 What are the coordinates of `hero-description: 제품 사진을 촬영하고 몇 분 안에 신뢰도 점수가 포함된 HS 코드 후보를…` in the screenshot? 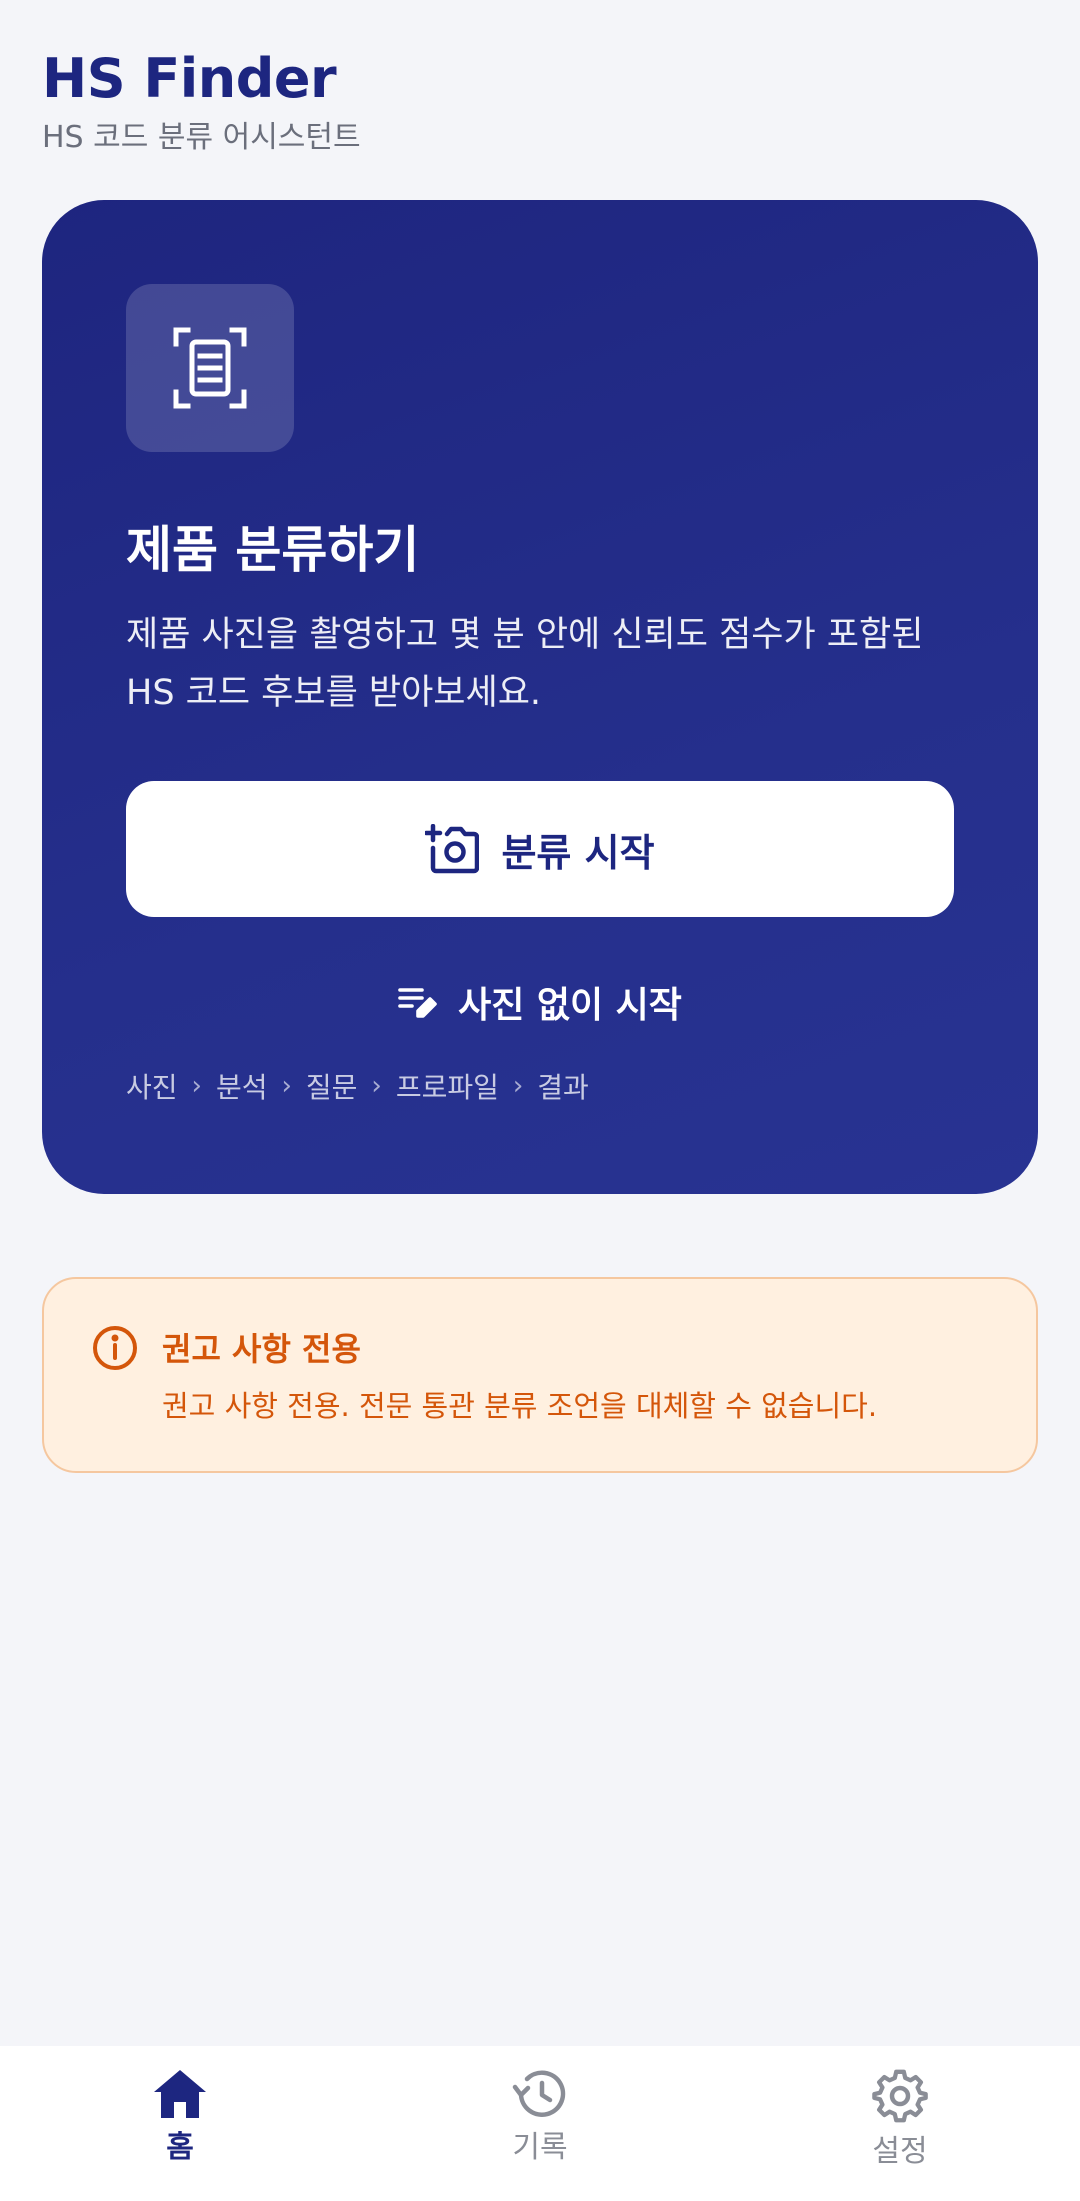 It's located at (525, 664).